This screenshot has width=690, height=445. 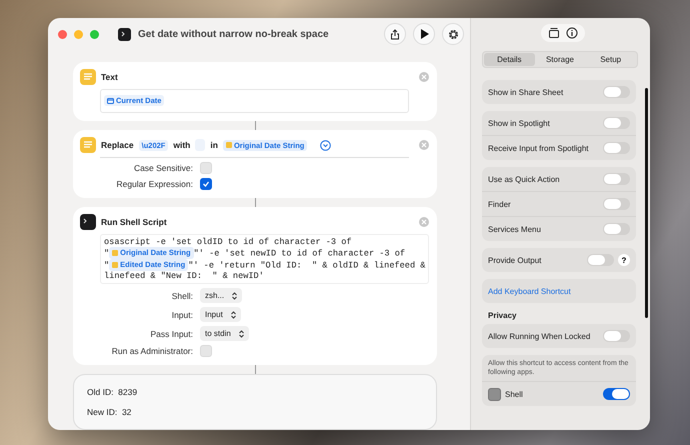 I want to click on section-heading: Privacy, so click(x=503, y=315).